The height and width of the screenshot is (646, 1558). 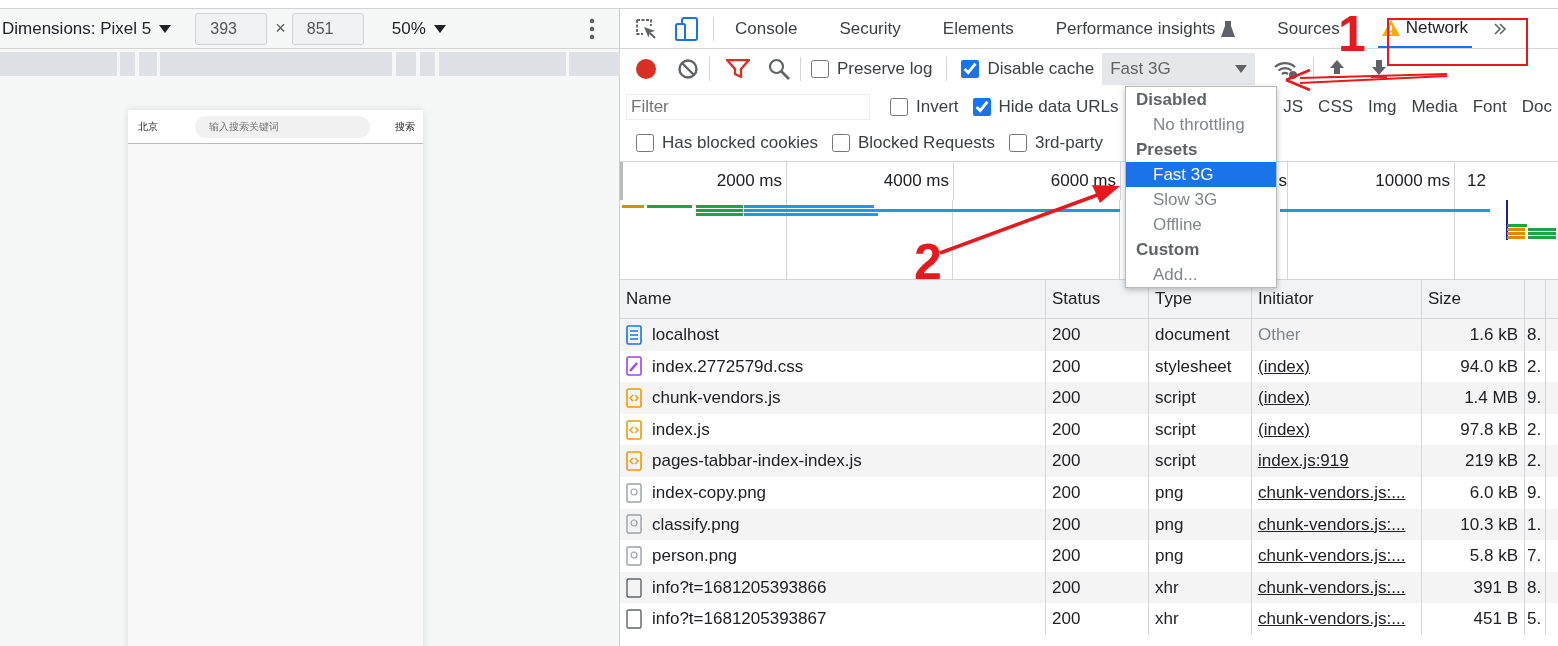 I want to click on zoom-dropdown: 50%, so click(x=418, y=28).